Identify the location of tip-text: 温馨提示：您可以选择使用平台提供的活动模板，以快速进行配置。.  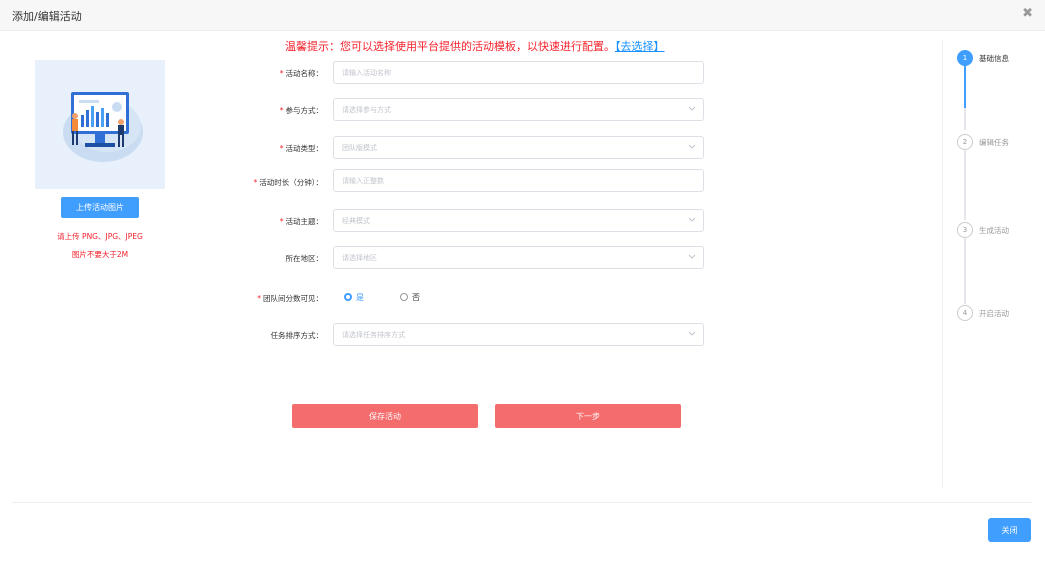
(450, 46).